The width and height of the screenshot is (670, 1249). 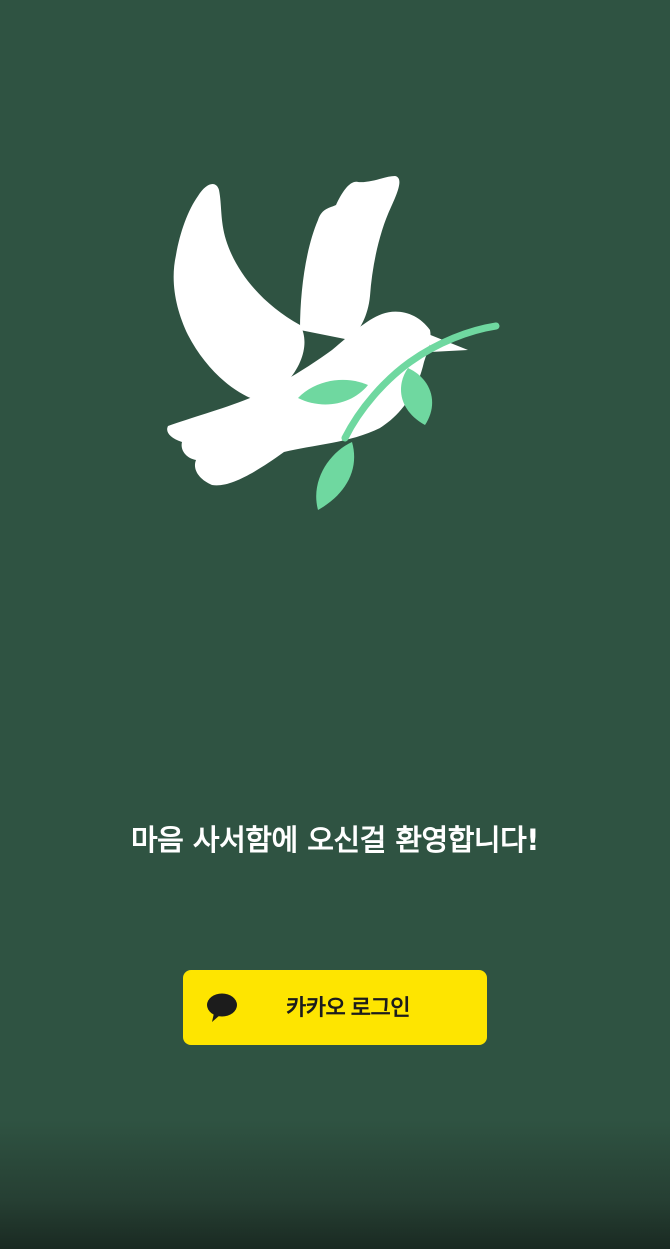 I want to click on kakao-login-button: 카카오 로그인, so click(x=335, y=1007).